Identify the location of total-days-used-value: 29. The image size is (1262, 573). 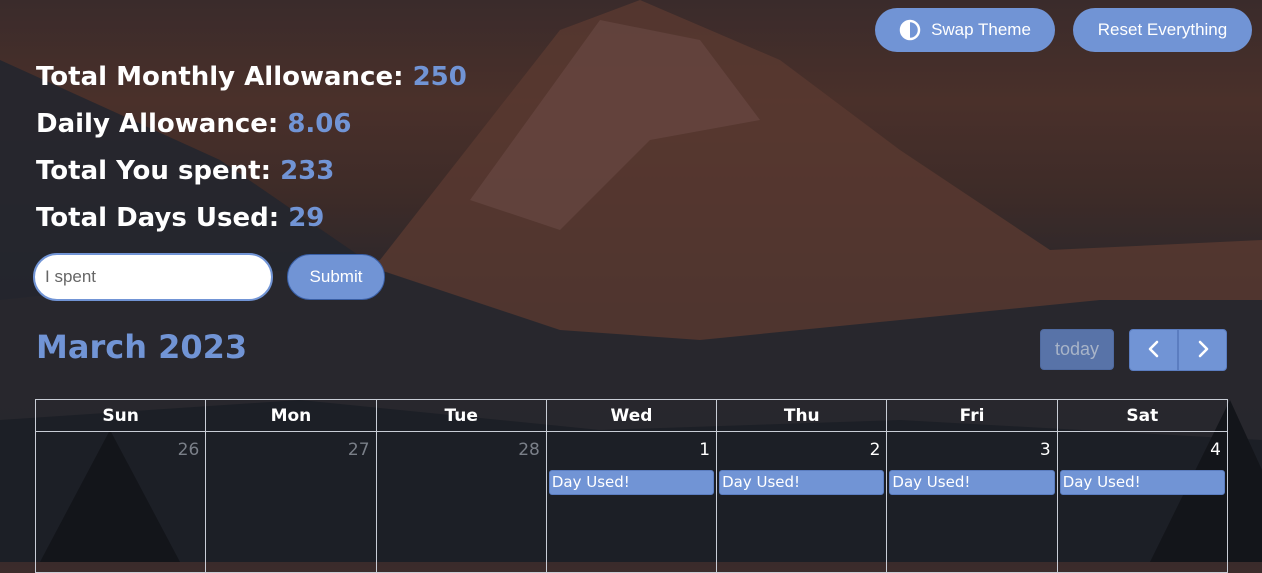
(306, 218).